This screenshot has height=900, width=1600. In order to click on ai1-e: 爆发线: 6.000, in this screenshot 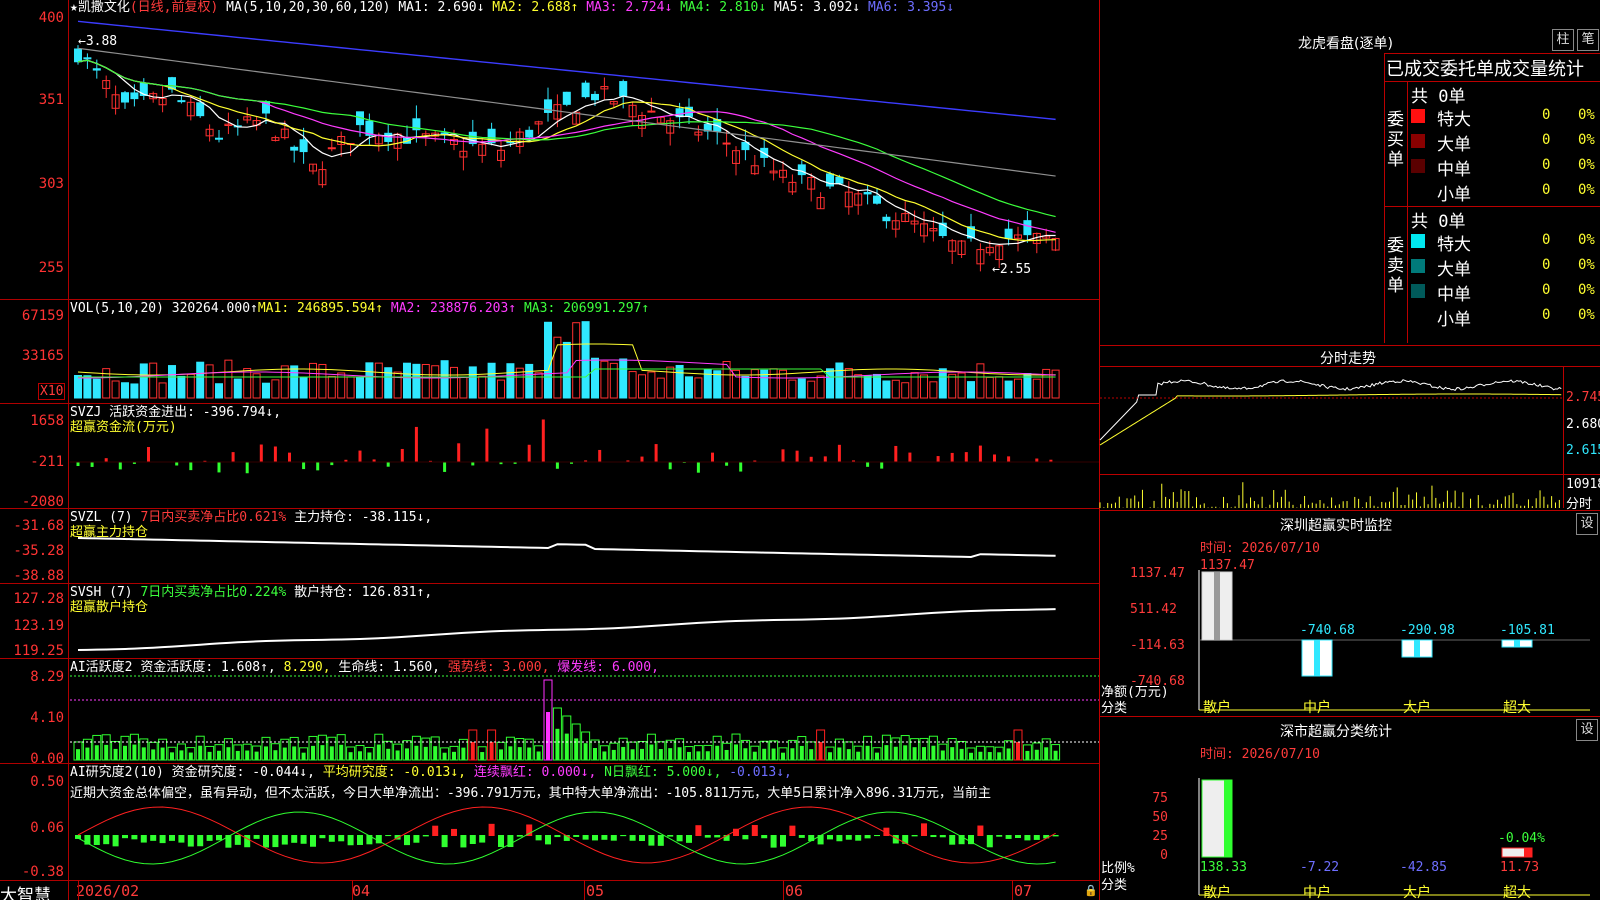, I will do `click(608, 667)`.